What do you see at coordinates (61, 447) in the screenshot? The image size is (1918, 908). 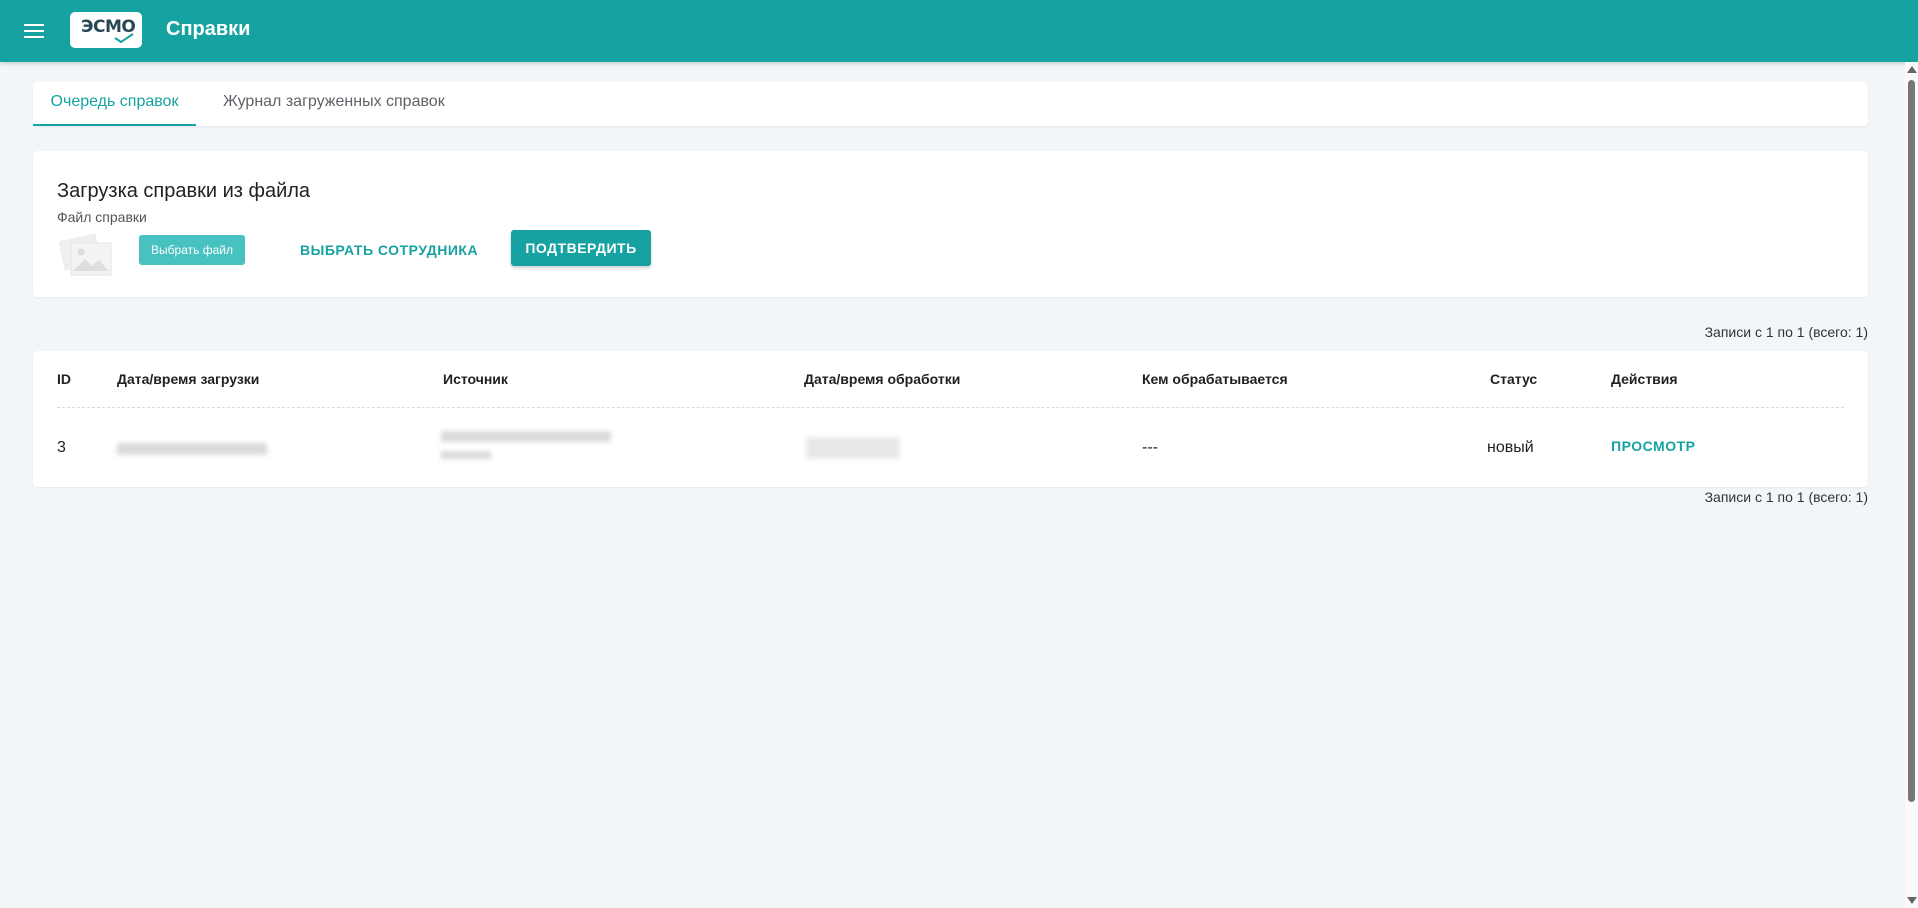 I see `cell-id: 3` at bounding box center [61, 447].